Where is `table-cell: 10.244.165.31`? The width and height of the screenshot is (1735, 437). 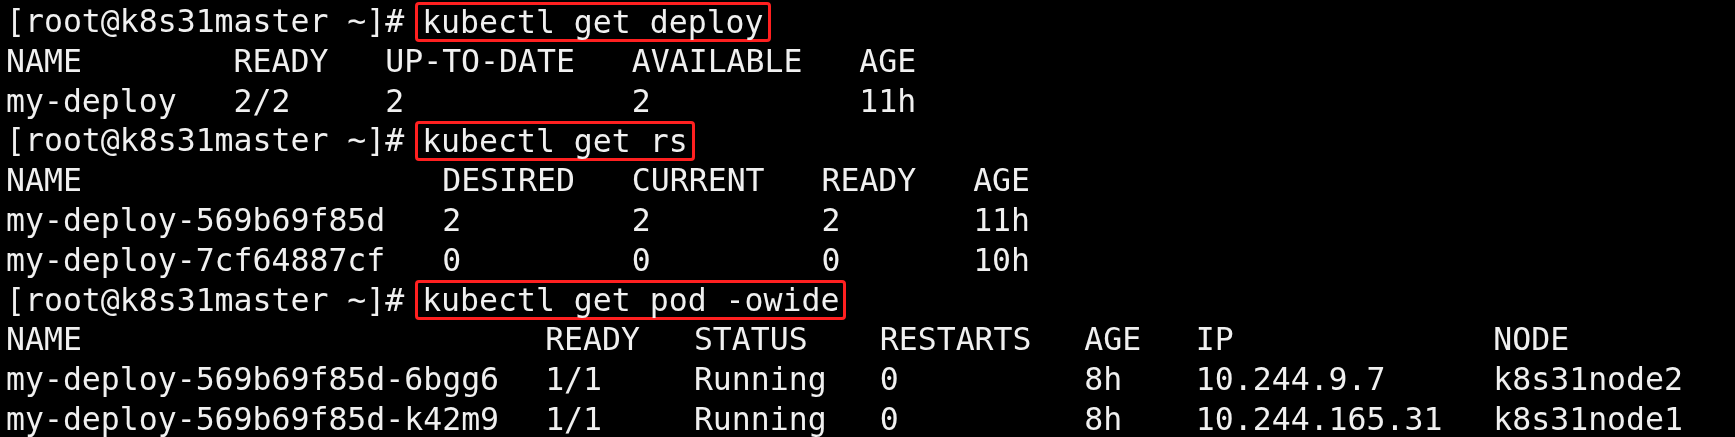 table-cell: 10.244.165.31 is located at coordinates (1319, 418).